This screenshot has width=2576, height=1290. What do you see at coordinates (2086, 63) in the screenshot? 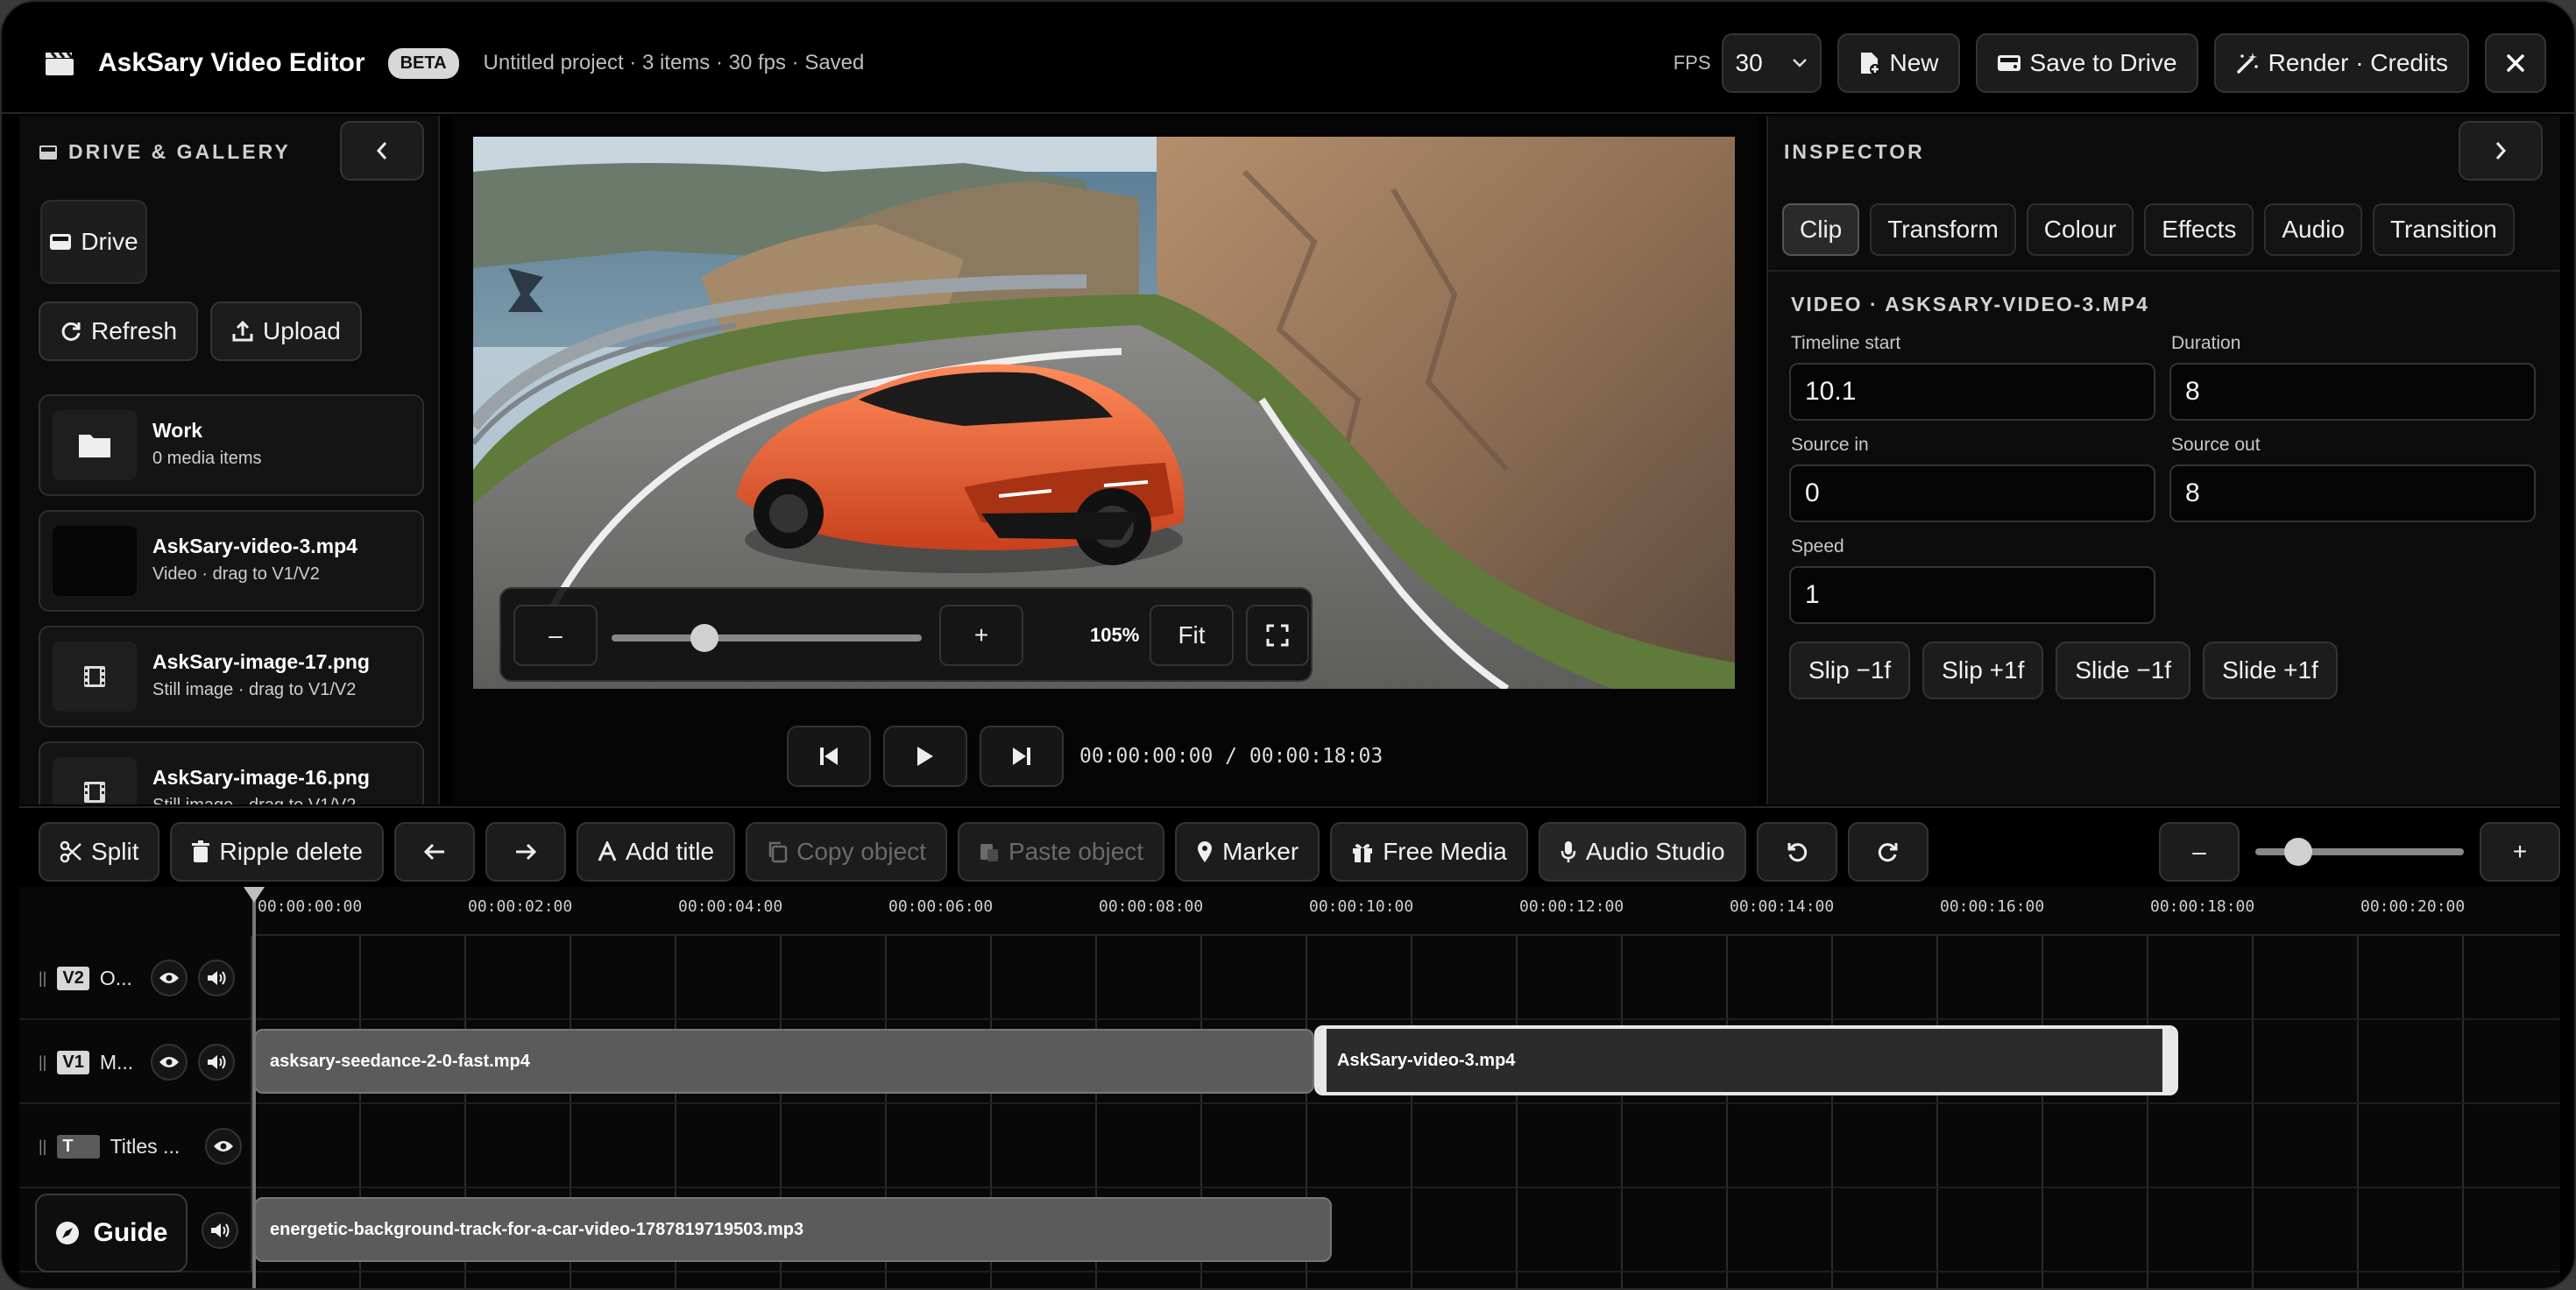
I see `save-to-drive-button: Save to Drive` at bounding box center [2086, 63].